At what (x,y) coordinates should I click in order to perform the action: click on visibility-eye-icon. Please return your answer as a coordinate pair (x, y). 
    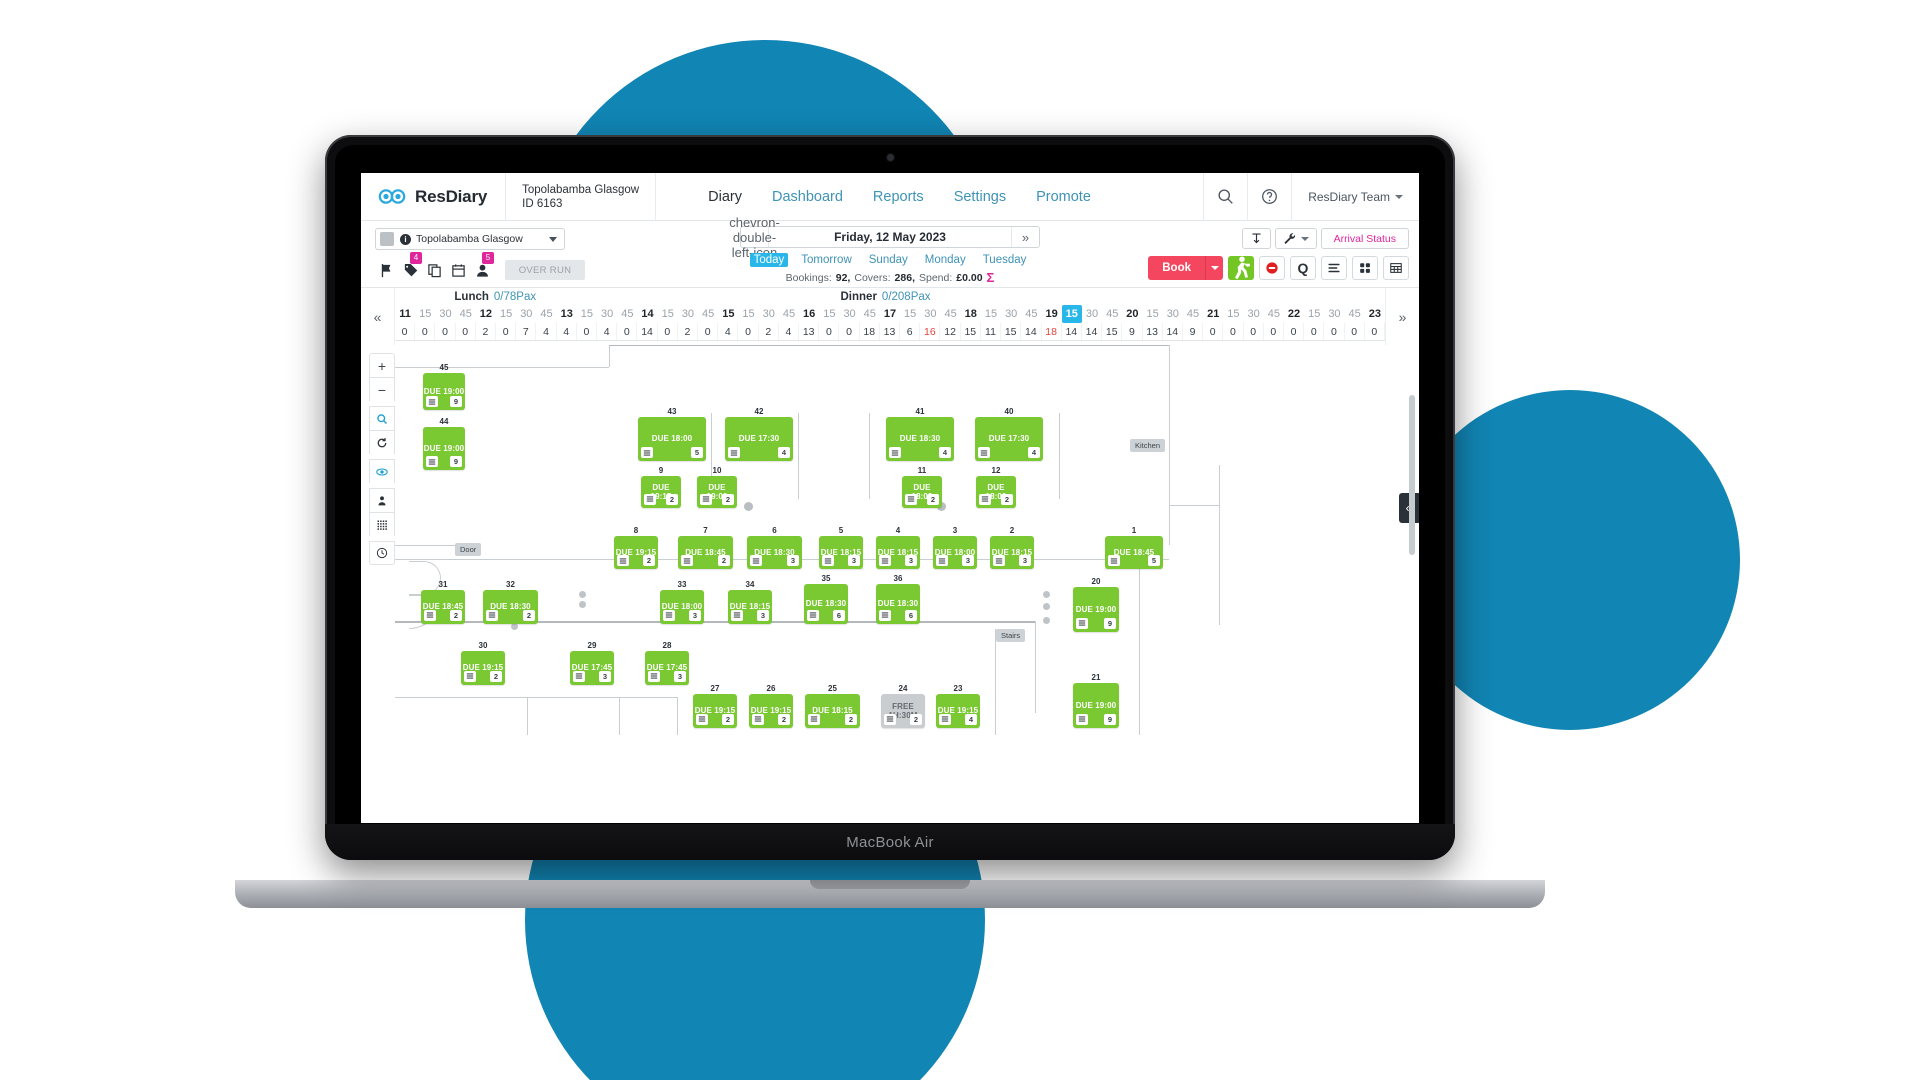
    Looking at the image, I should click on (382, 471).